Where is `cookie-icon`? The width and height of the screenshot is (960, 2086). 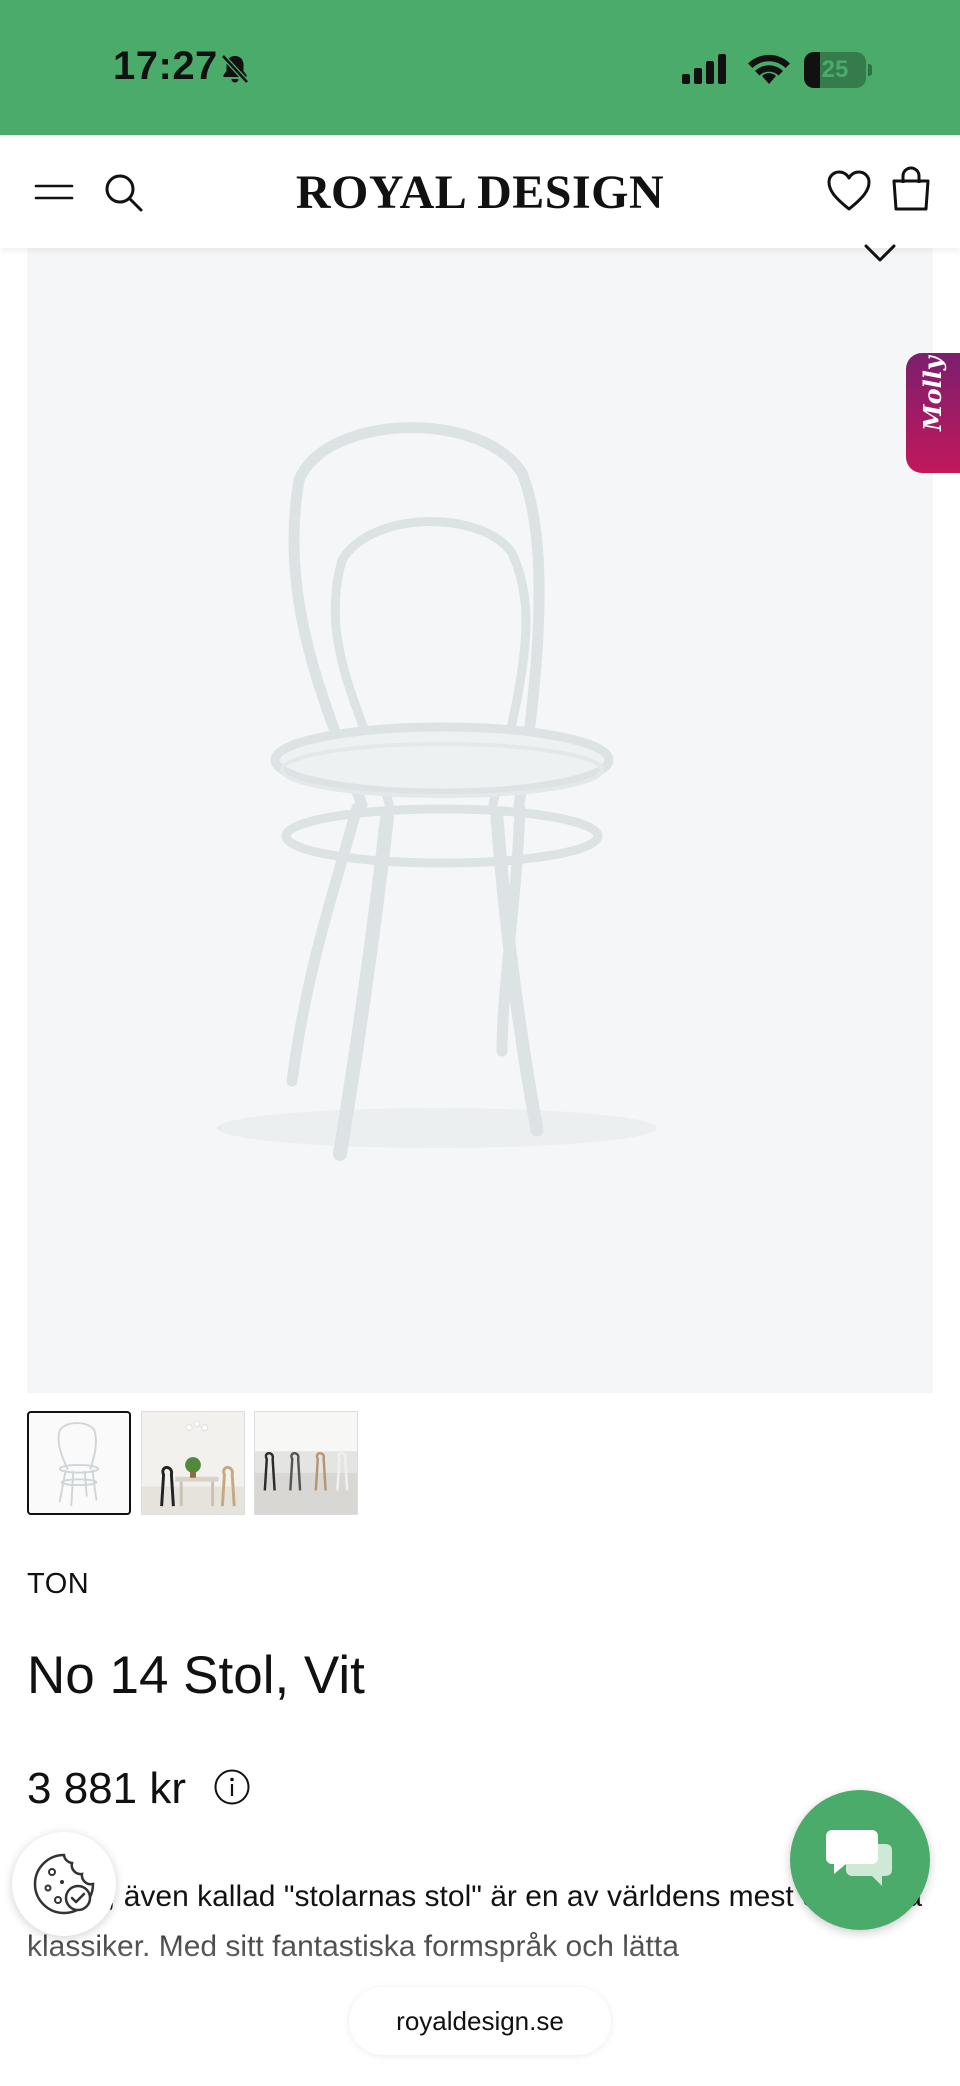
cookie-icon is located at coordinates (64, 1884).